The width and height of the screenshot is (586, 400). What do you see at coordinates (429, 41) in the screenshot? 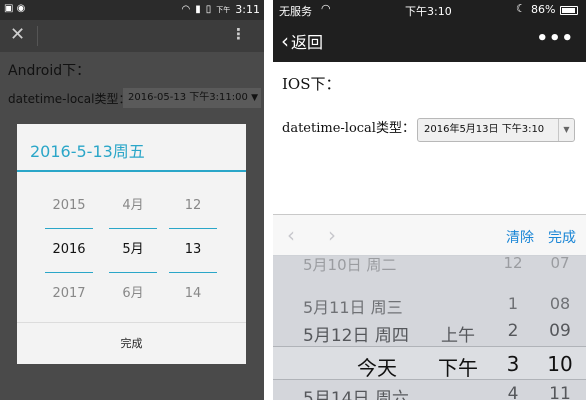
I see `ios-nav-bar: ‹ 返回 •••` at bounding box center [429, 41].